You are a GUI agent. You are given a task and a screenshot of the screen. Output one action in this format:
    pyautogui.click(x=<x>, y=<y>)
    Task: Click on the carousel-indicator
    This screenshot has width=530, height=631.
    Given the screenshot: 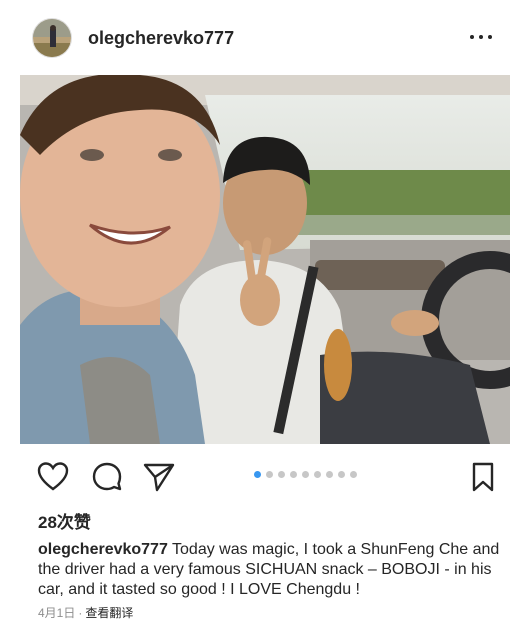 What is the action you would take?
    pyautogui.click(x=305, y=474)
    